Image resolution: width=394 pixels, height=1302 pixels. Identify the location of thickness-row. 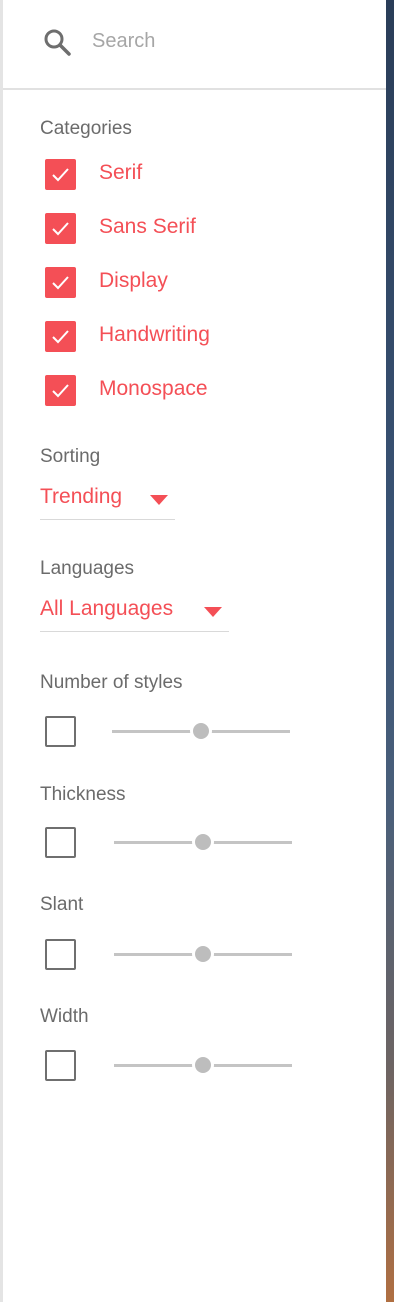
(175, 843).